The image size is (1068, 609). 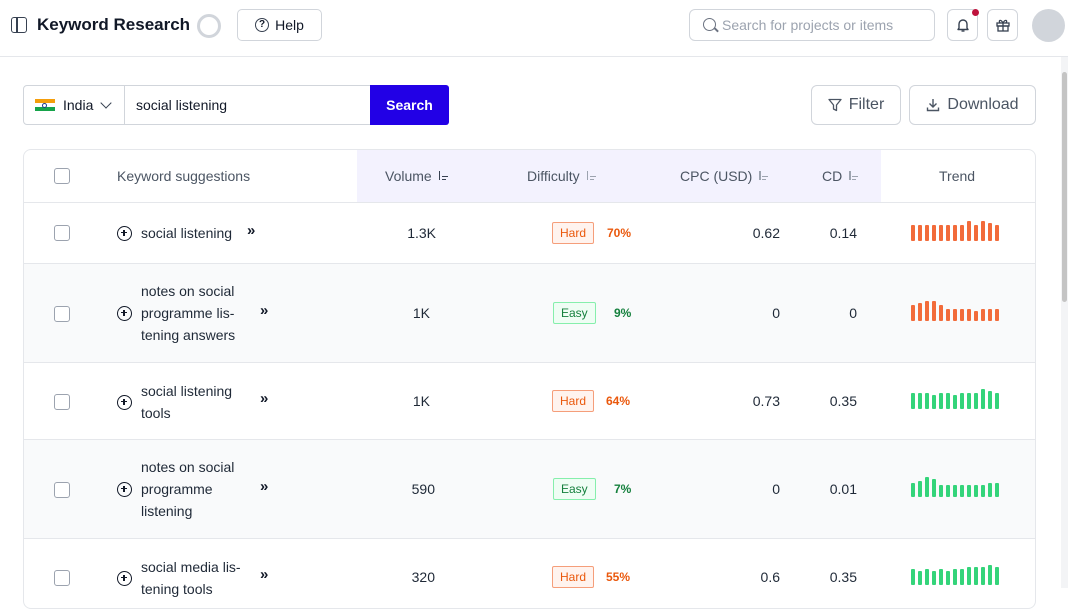 I want to click on download-icon, so click(x=933, y=105).